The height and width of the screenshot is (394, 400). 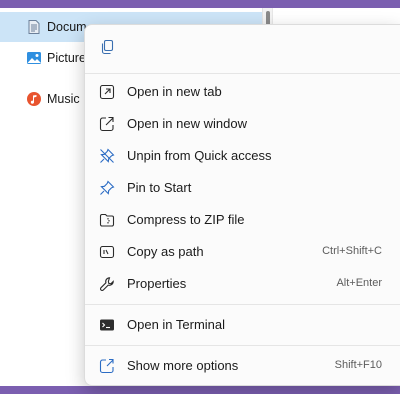 I want to click on menu-item-label: Unpin from Quick access, so click(x=199, y=155).